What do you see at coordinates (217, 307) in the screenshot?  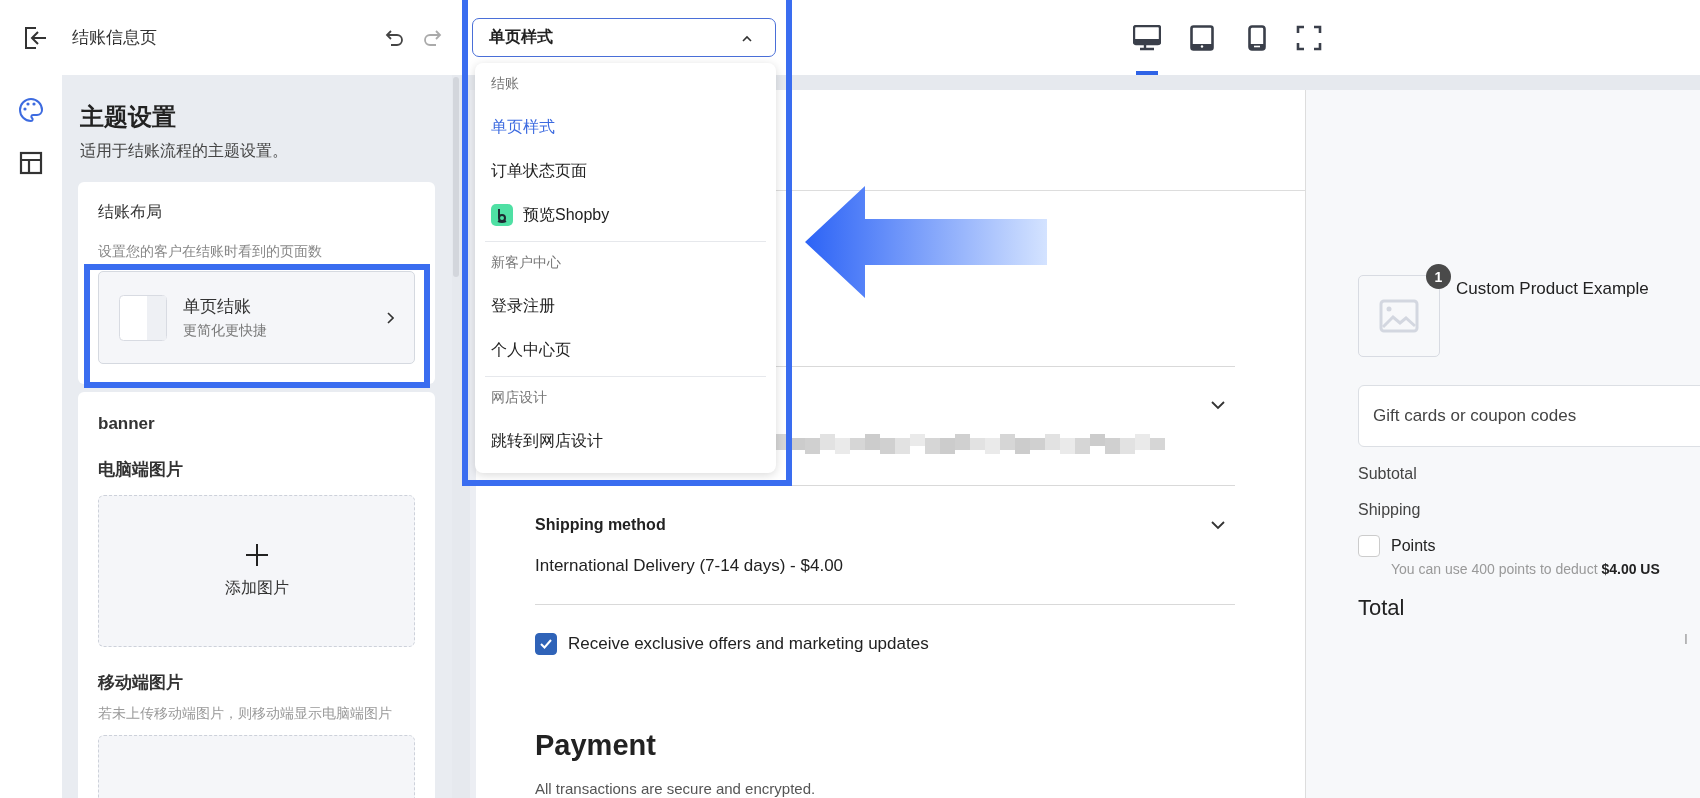 I see `option-title: 单页结账` at bounding box center [217, 307].